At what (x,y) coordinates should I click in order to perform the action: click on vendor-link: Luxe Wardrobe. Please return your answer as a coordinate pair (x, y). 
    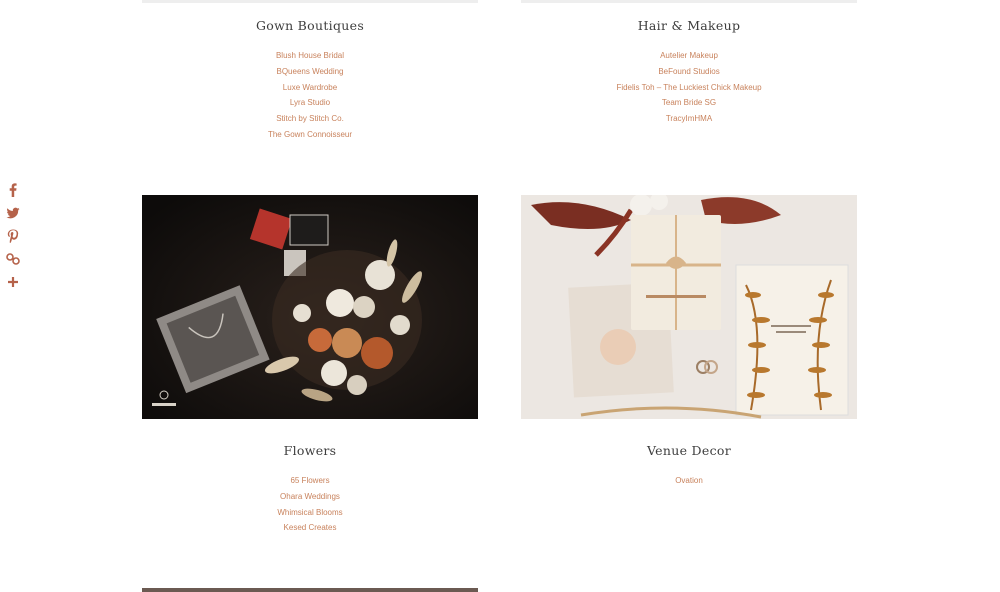
    Looking at the image, I should click on (310, 87).